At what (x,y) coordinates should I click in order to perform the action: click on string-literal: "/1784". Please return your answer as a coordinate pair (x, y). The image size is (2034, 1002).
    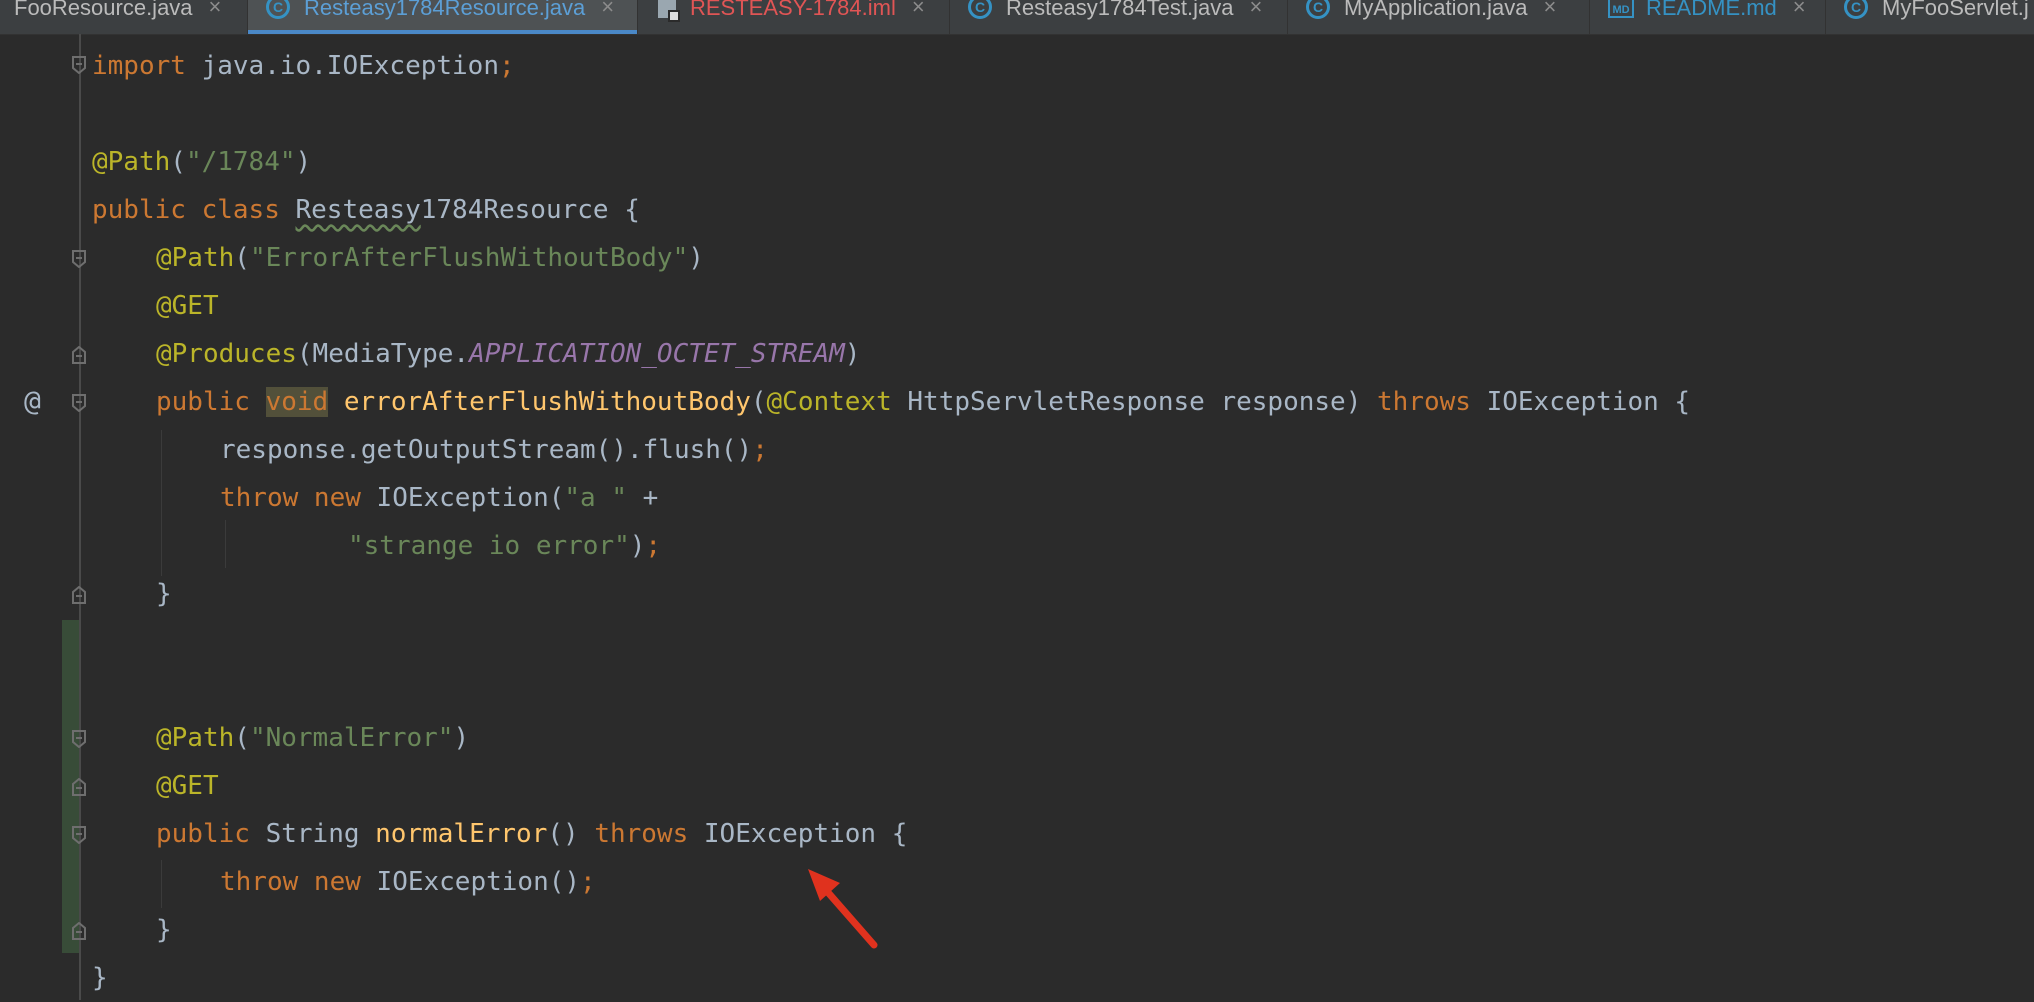
    Looking at the image, I should click on (240, 162).